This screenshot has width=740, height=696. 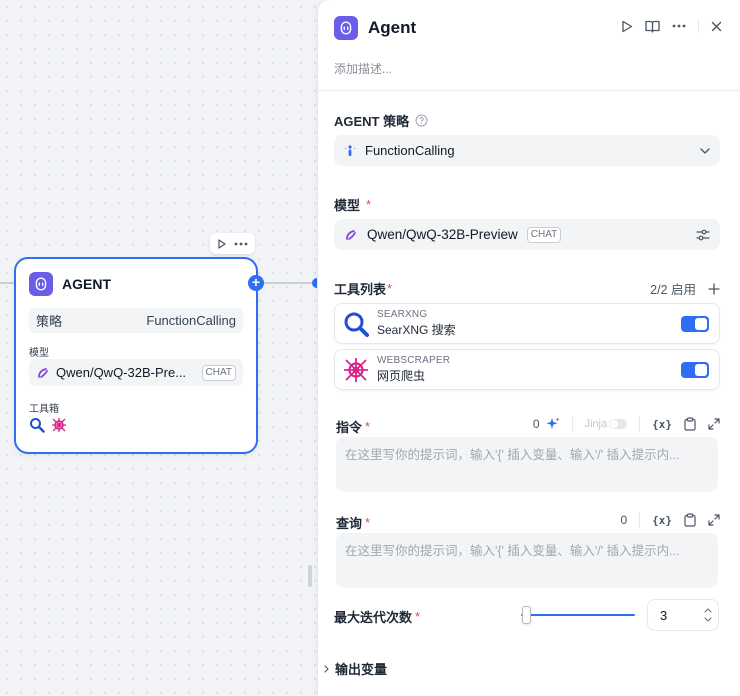 What do you see at coordinates (310, 576) in the screenshot?
I see `panel-resize-handle` at bounding box center [310, 576].